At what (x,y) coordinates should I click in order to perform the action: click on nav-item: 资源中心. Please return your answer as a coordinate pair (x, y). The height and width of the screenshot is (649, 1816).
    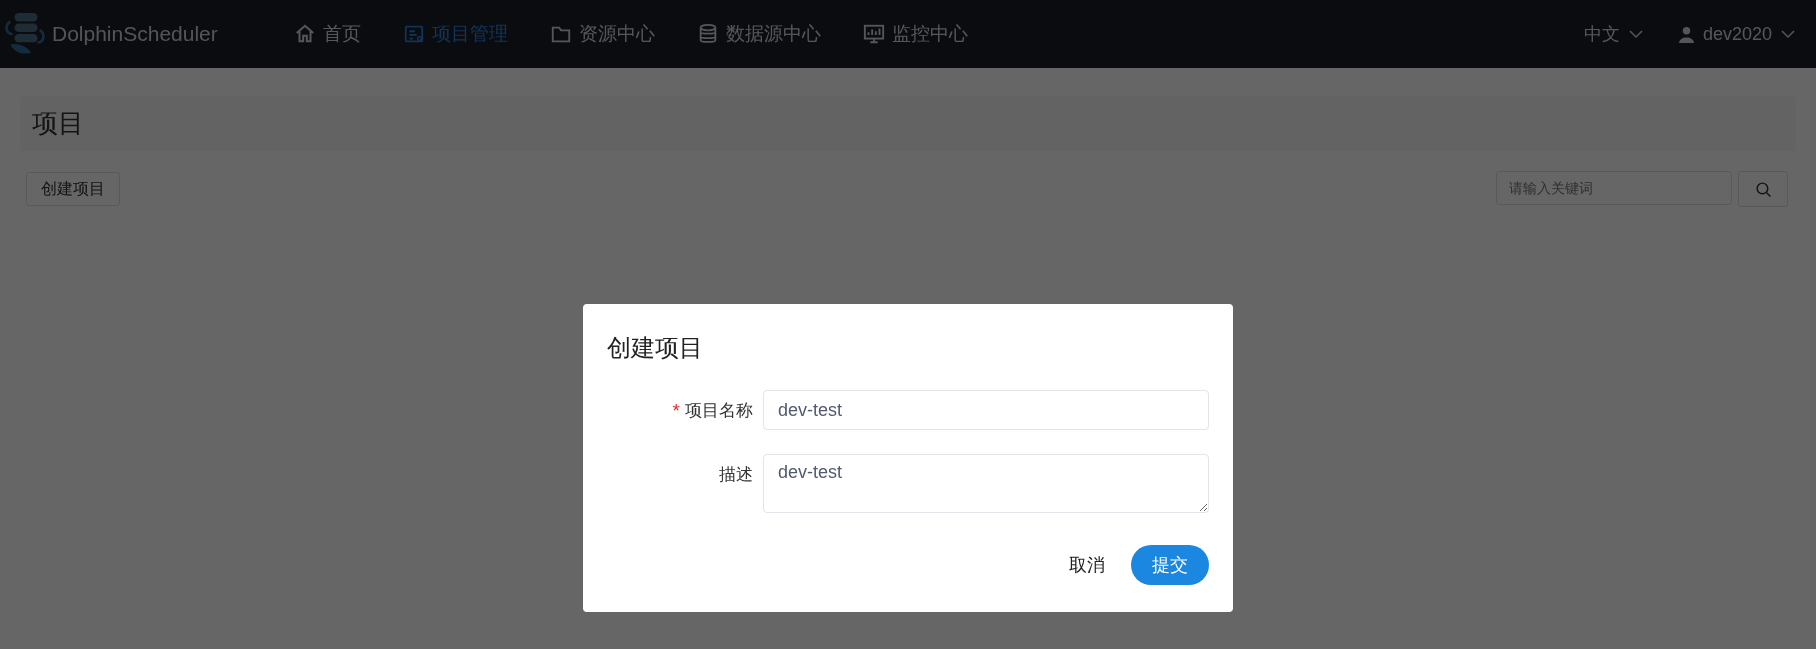
    Looking at the image, I should click on (602, 34).